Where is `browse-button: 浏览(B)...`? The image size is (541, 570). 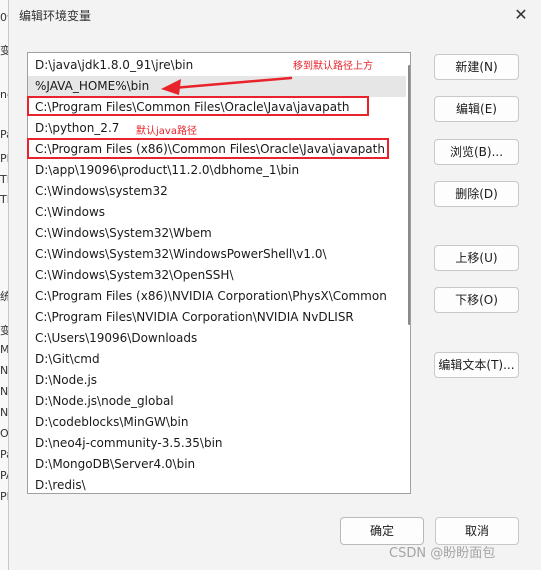 browse-button: 浏览(B)... is located at coordinates (476, 152).